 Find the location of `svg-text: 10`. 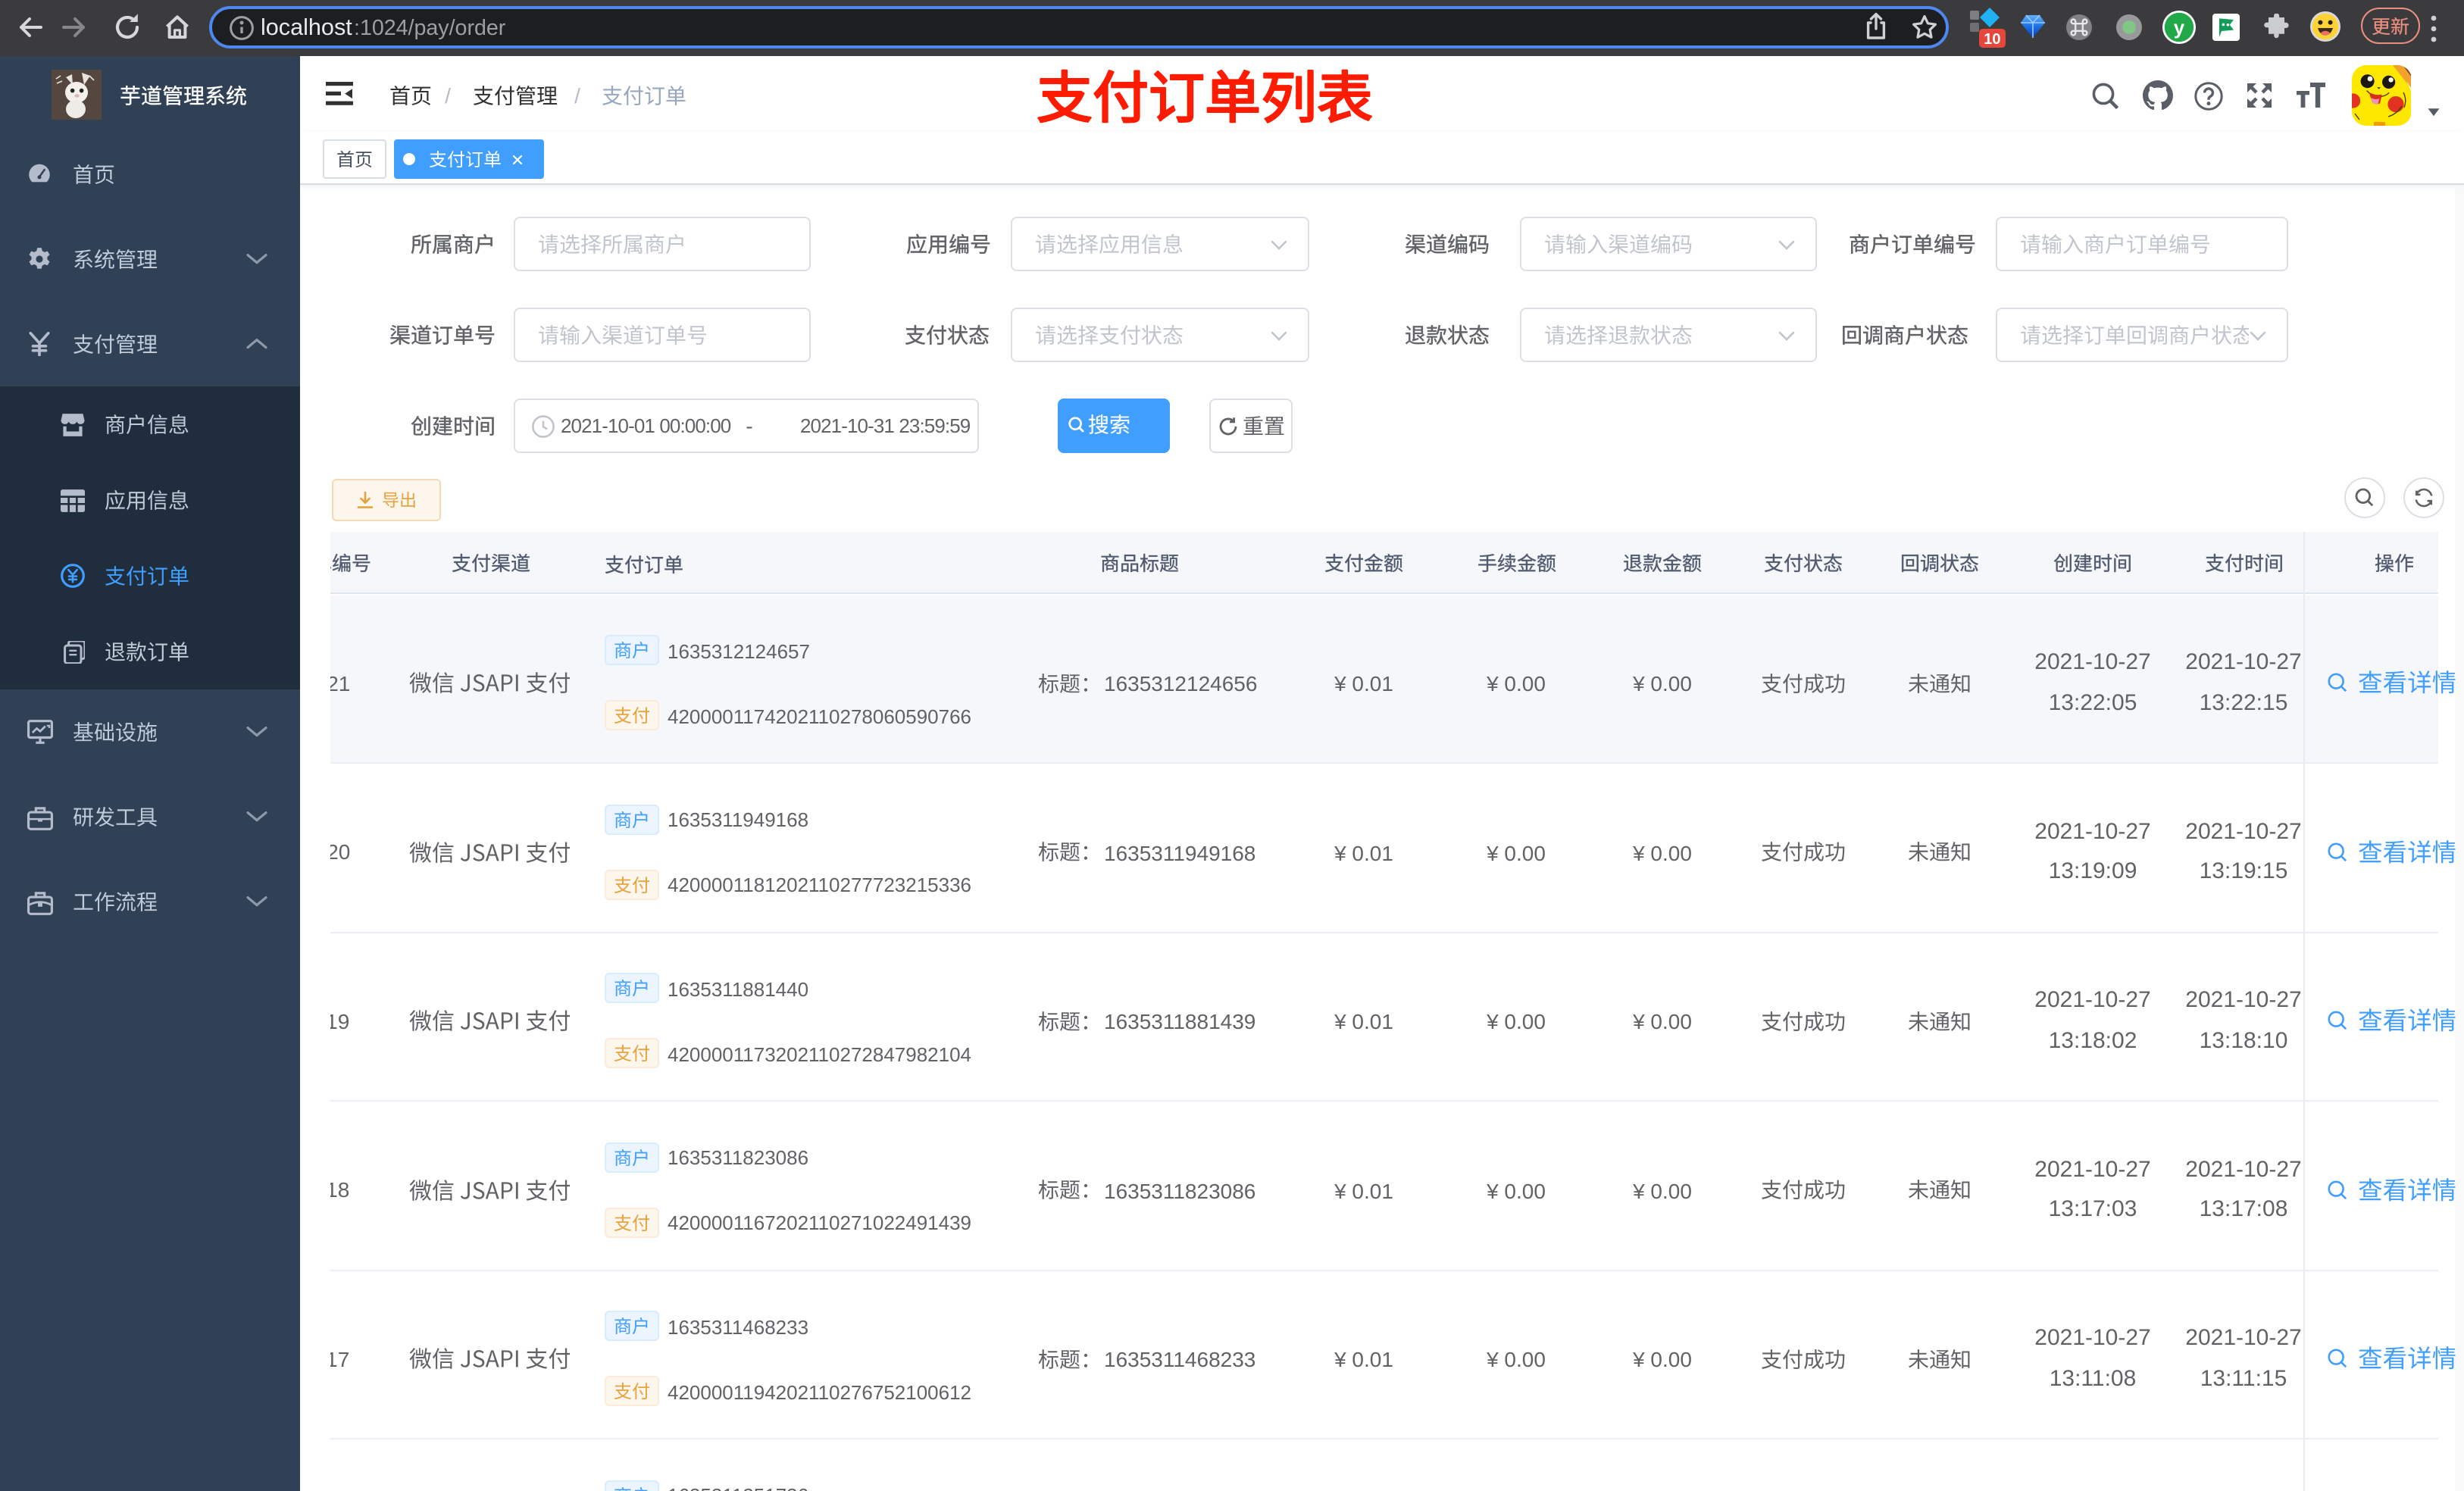

svg-text: 10 is located at coordinates (1992, 39).